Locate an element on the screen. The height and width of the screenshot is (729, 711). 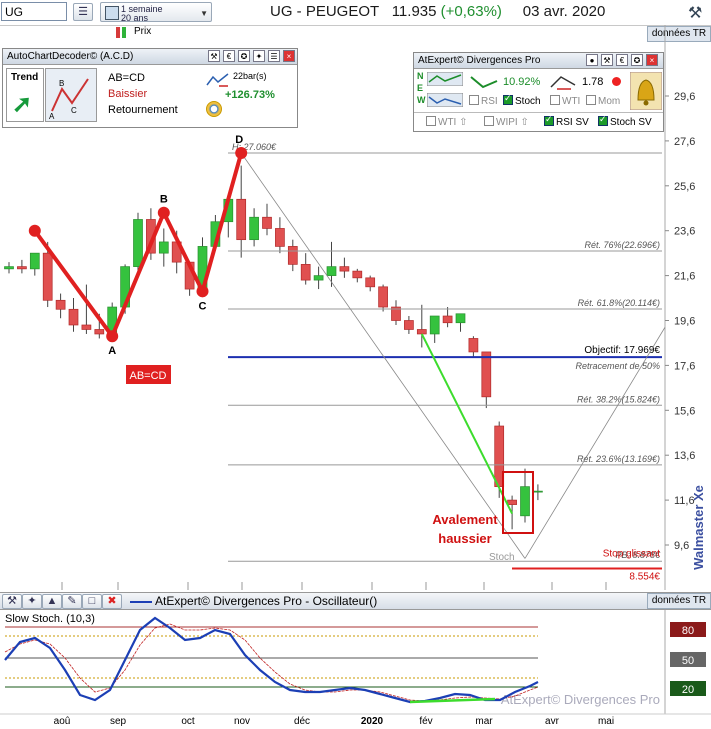
window-icon: □ is located at coordinates (92, 601).